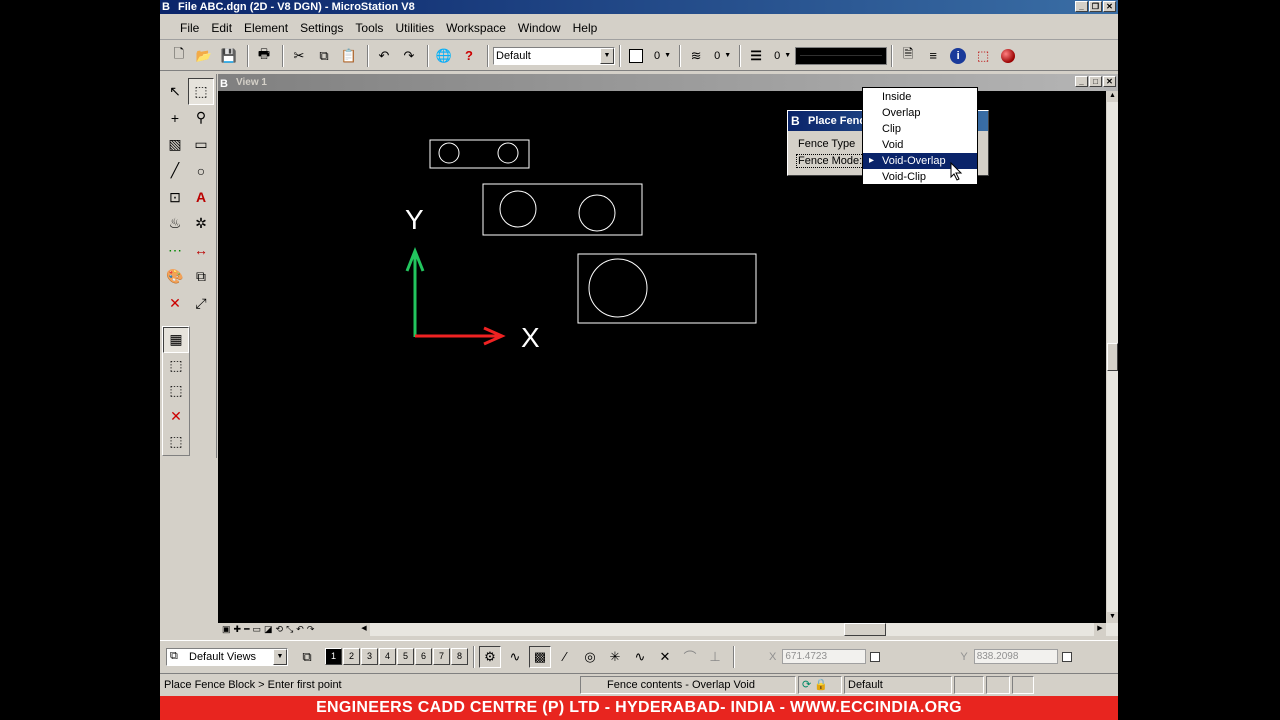  Describe the element at coordinates (715, 657) in the screenshot. I see `snap-perpendicular-icon: ⊥` at that location.